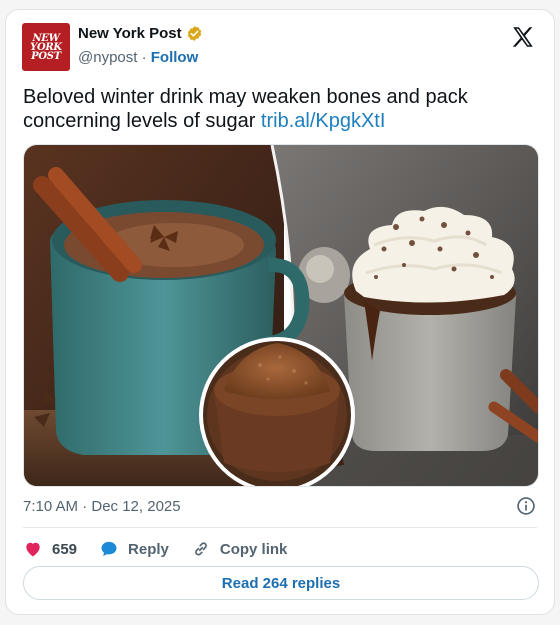  What do you see at coordinates (201, 549) in the screenshot?
I see `link-icon` at bounding box center [201, 549].